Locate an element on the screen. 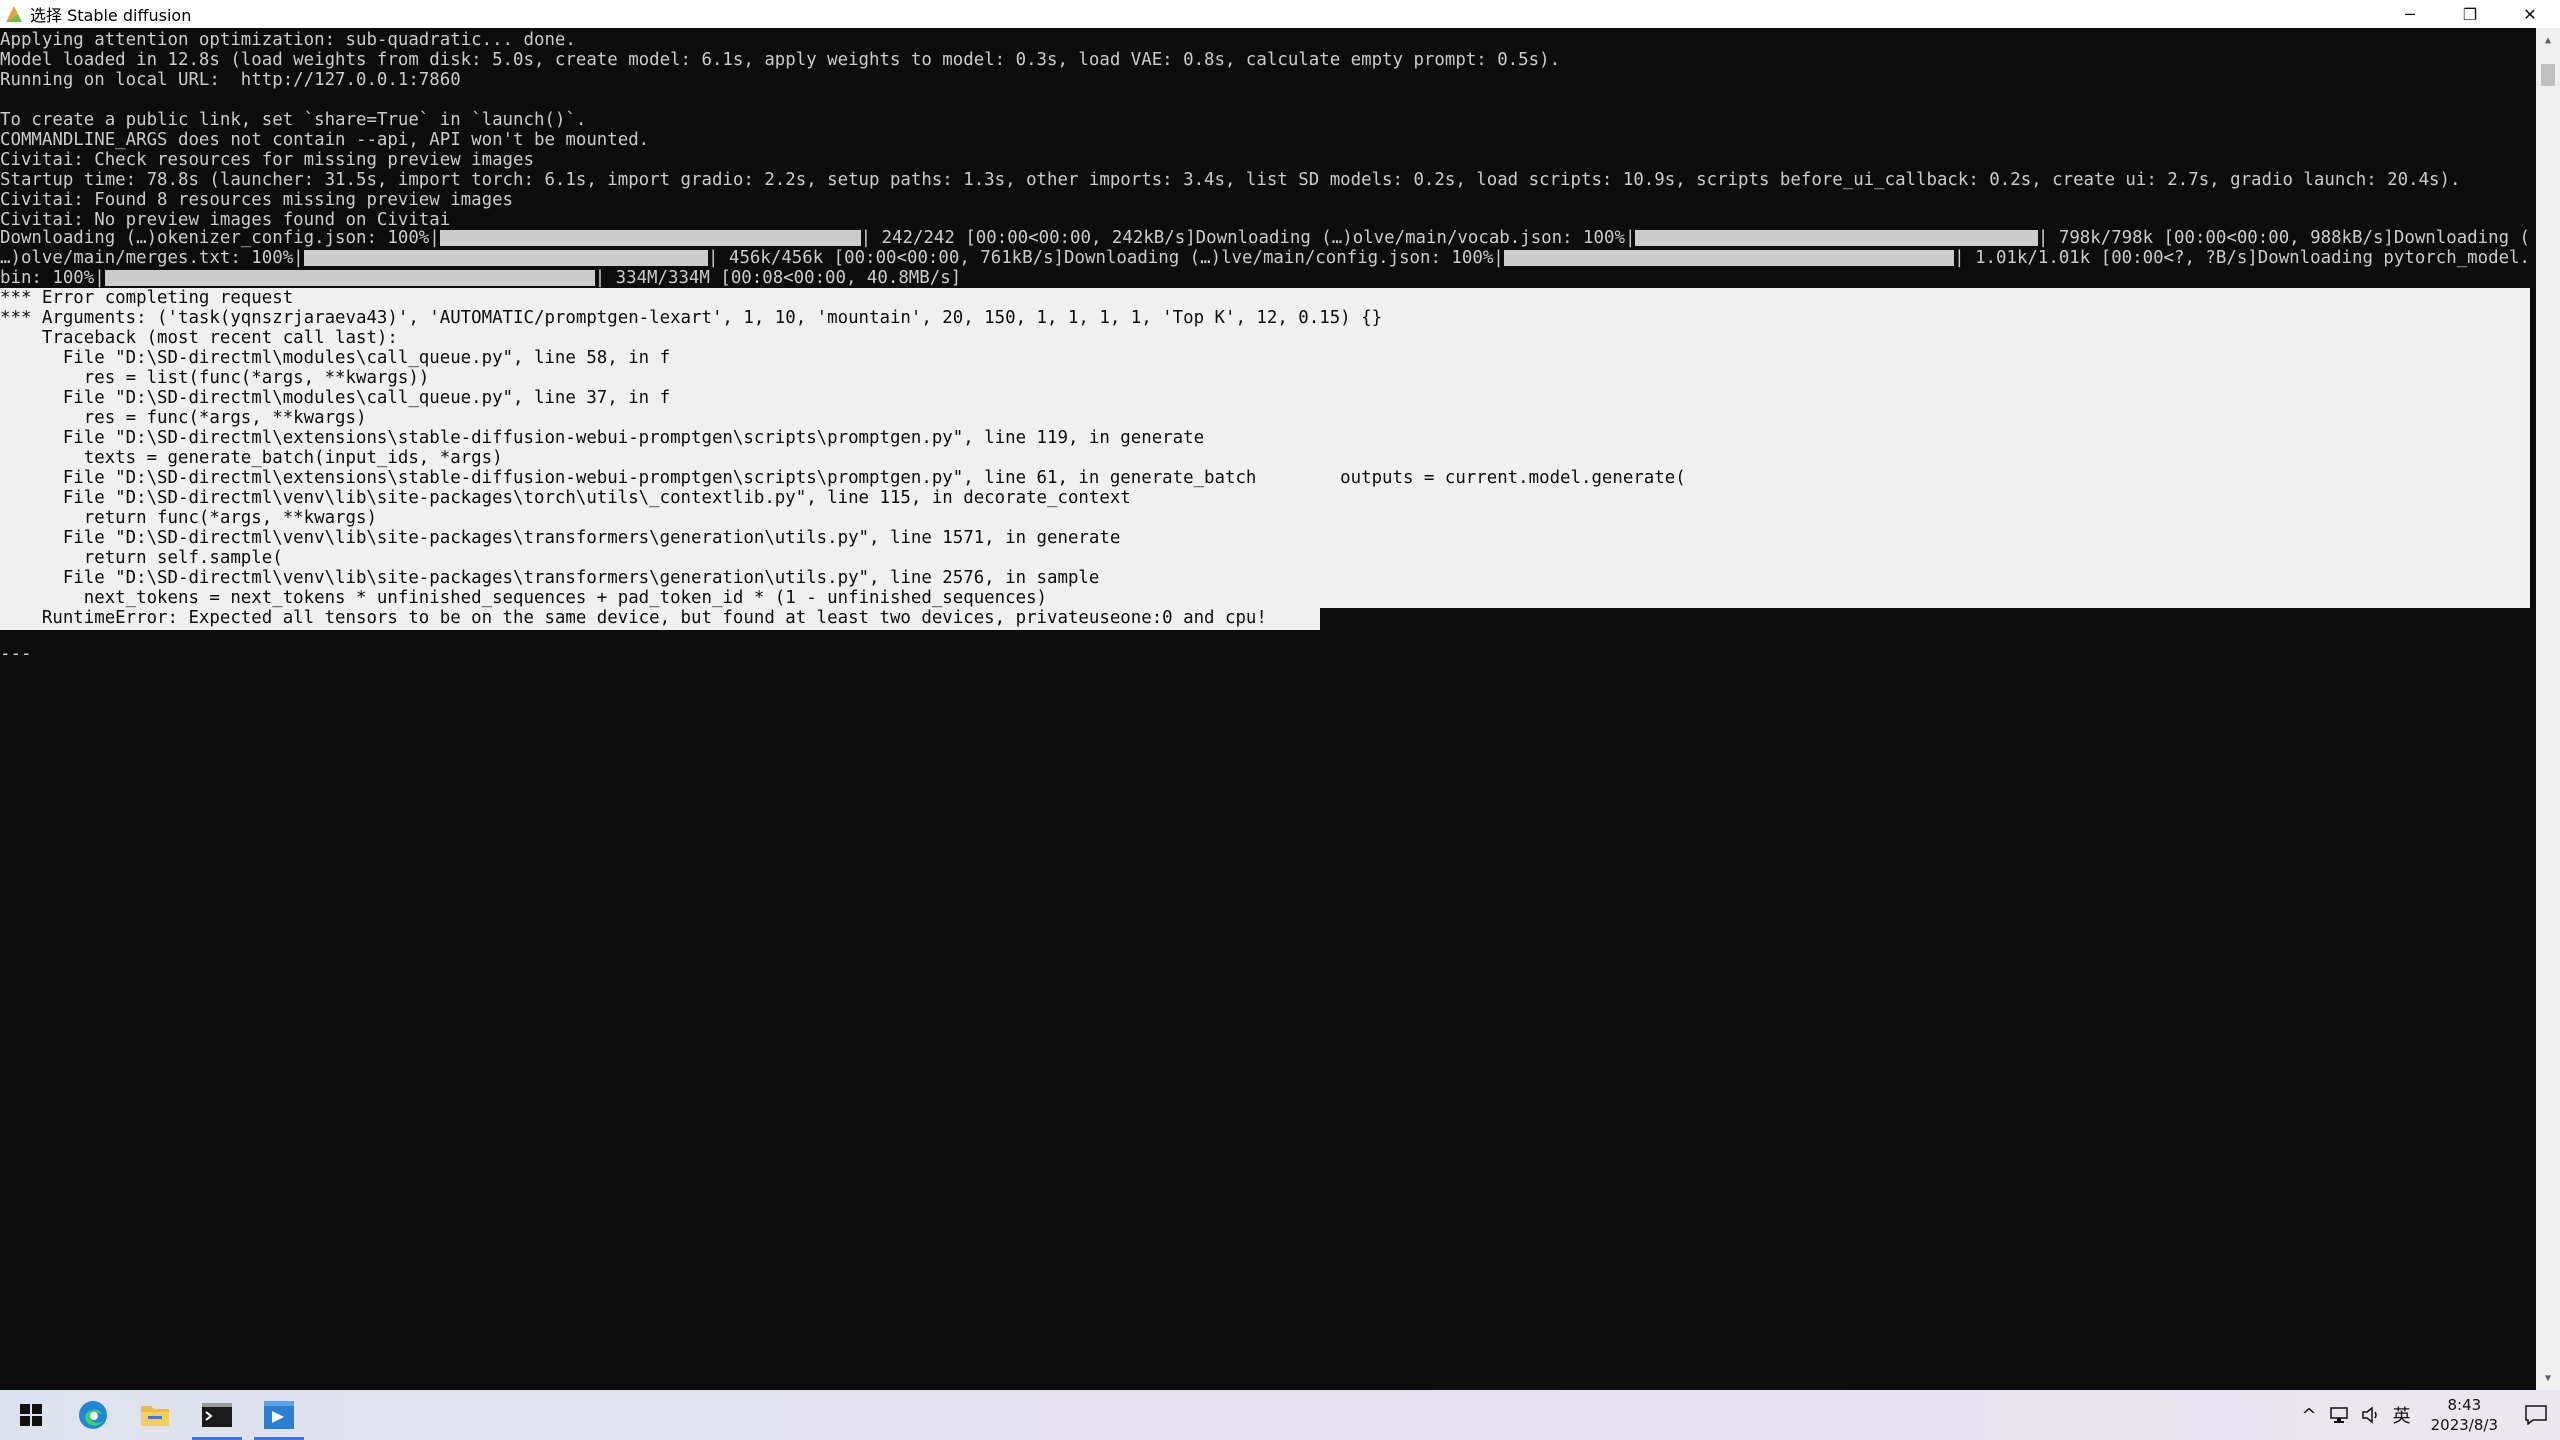  stable-diffusion-app-icon is located at coordinates (14, 14).